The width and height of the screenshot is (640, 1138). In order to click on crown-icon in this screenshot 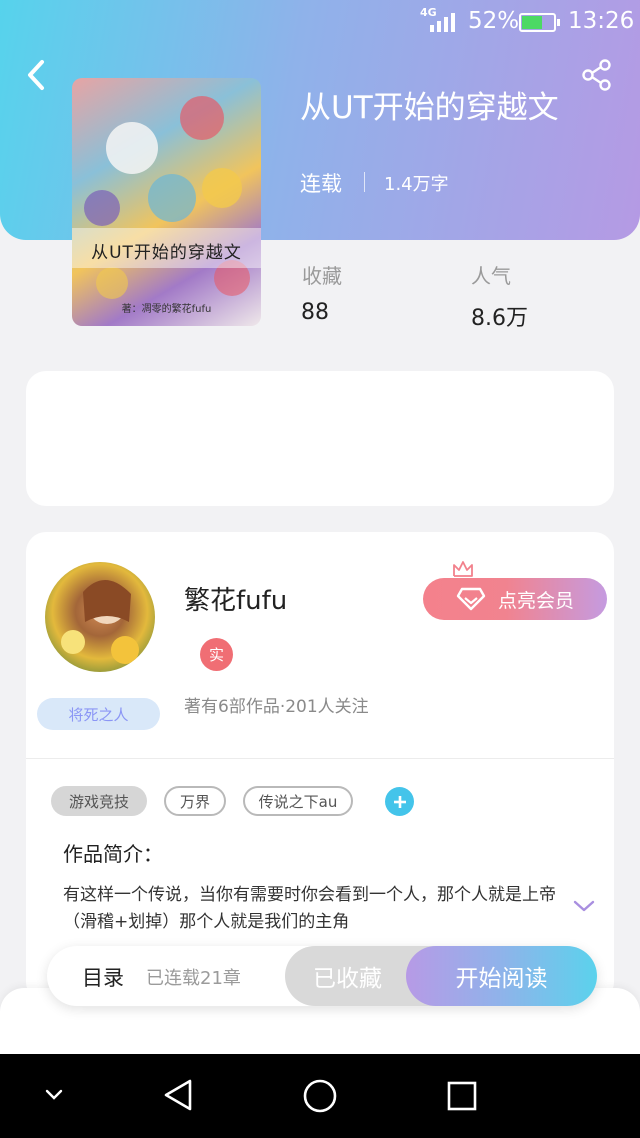, I will do `click(463, 569)`.